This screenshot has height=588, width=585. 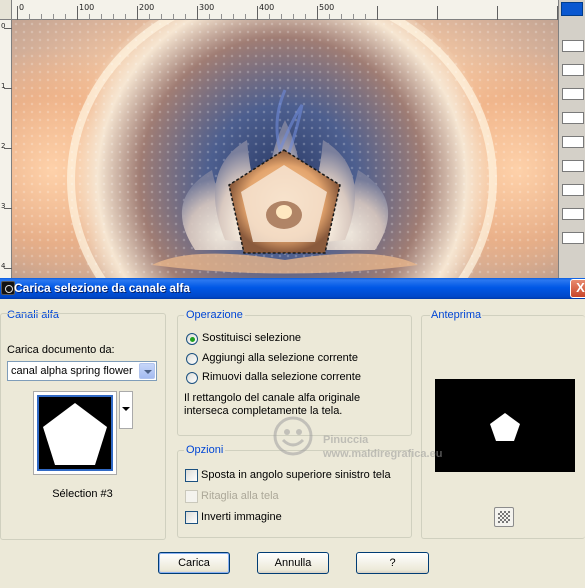 I want to click on panel-title-strip, so click(x=572, y=9).